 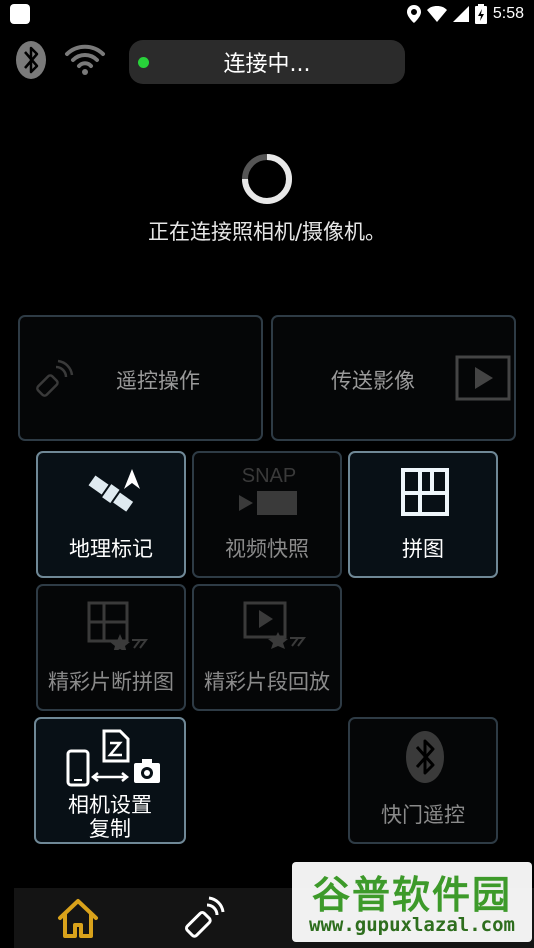 What do you see at coordinates (111, 549) in the screenshot?
I see `geotag-label: 地理标记` at bounding box center [111, 549].